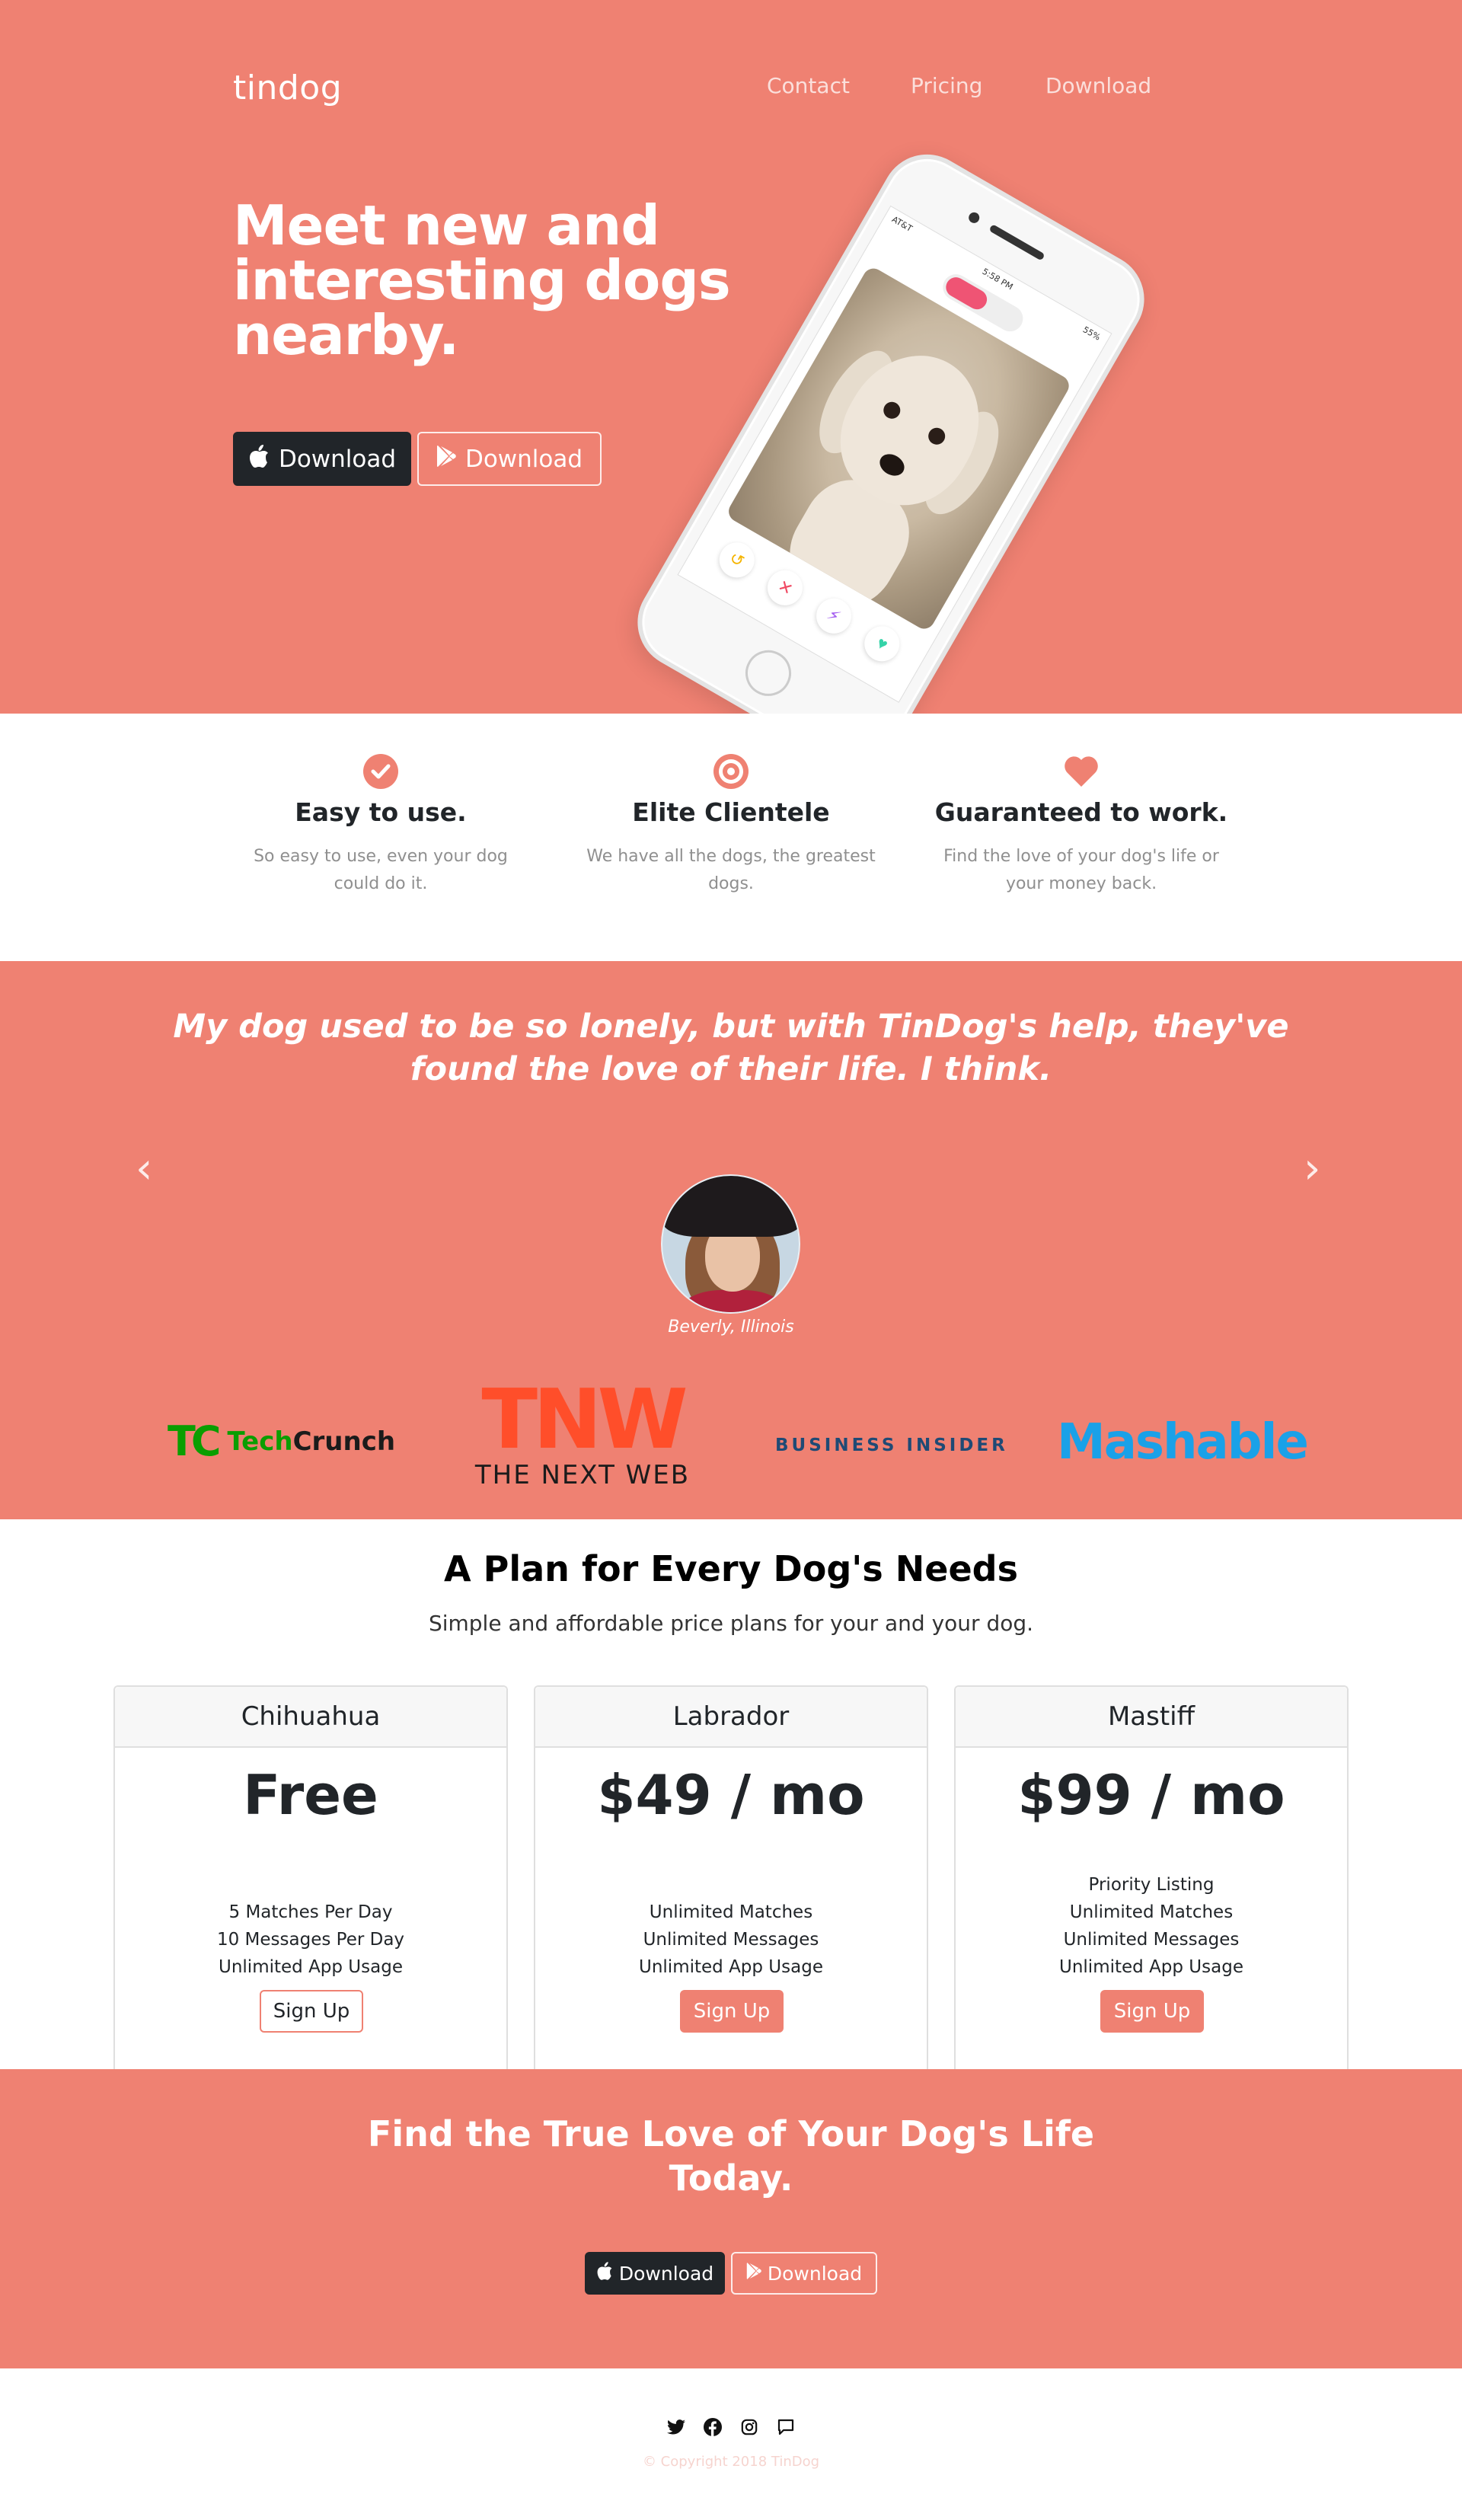 The height and width of the screenshot is (2520, 1462). What do you see at coordinates (582, 1475) in the screenshot?
I see `tnw-text: THE NEXT WEB` at bounding box center [582, 1475].